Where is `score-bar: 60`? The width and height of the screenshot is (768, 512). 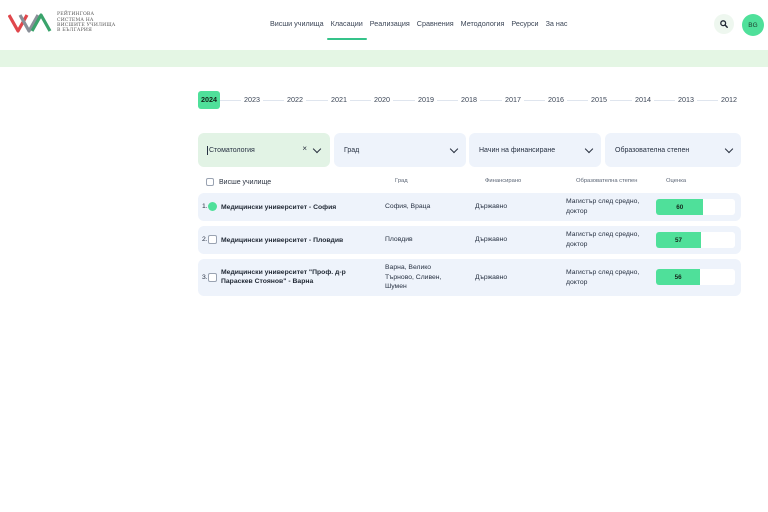
score-bar: 60 is located at coordinates (695, 207).